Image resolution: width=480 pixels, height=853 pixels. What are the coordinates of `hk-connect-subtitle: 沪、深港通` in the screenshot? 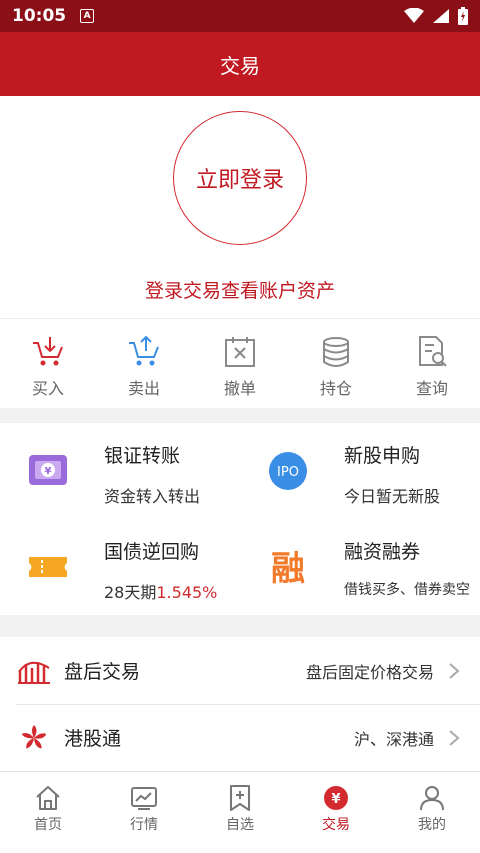 It's located at (393, 739).